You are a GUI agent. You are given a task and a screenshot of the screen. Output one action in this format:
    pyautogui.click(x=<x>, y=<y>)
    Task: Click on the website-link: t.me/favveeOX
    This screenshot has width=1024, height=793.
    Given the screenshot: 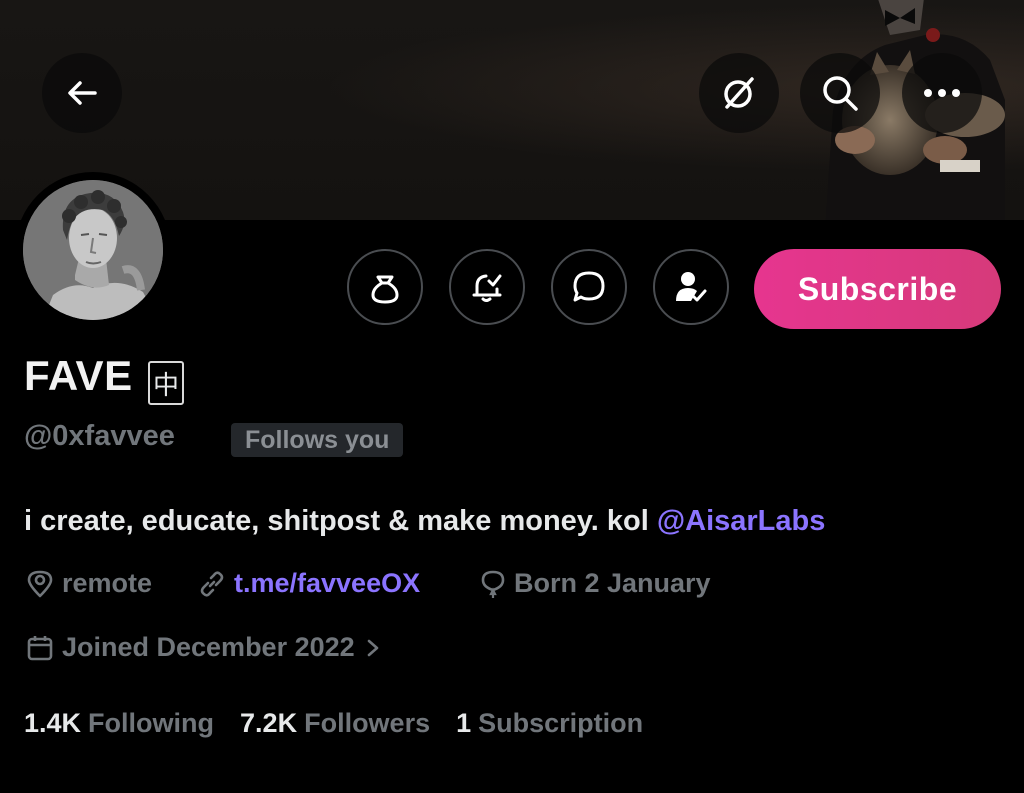 What is the action you would take?
    pyautogui.click(x=327, y=583)
    